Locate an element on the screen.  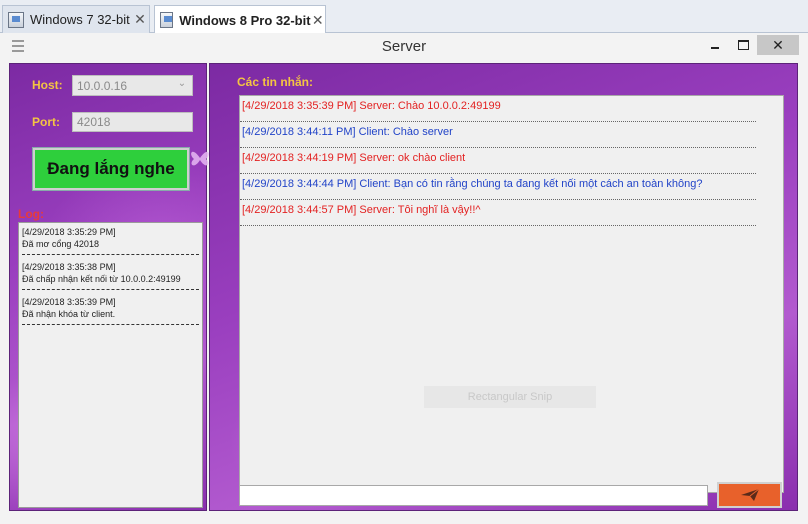
tab-label: Windows 8 Pro 32-bit is located at coordinates (245, 20).